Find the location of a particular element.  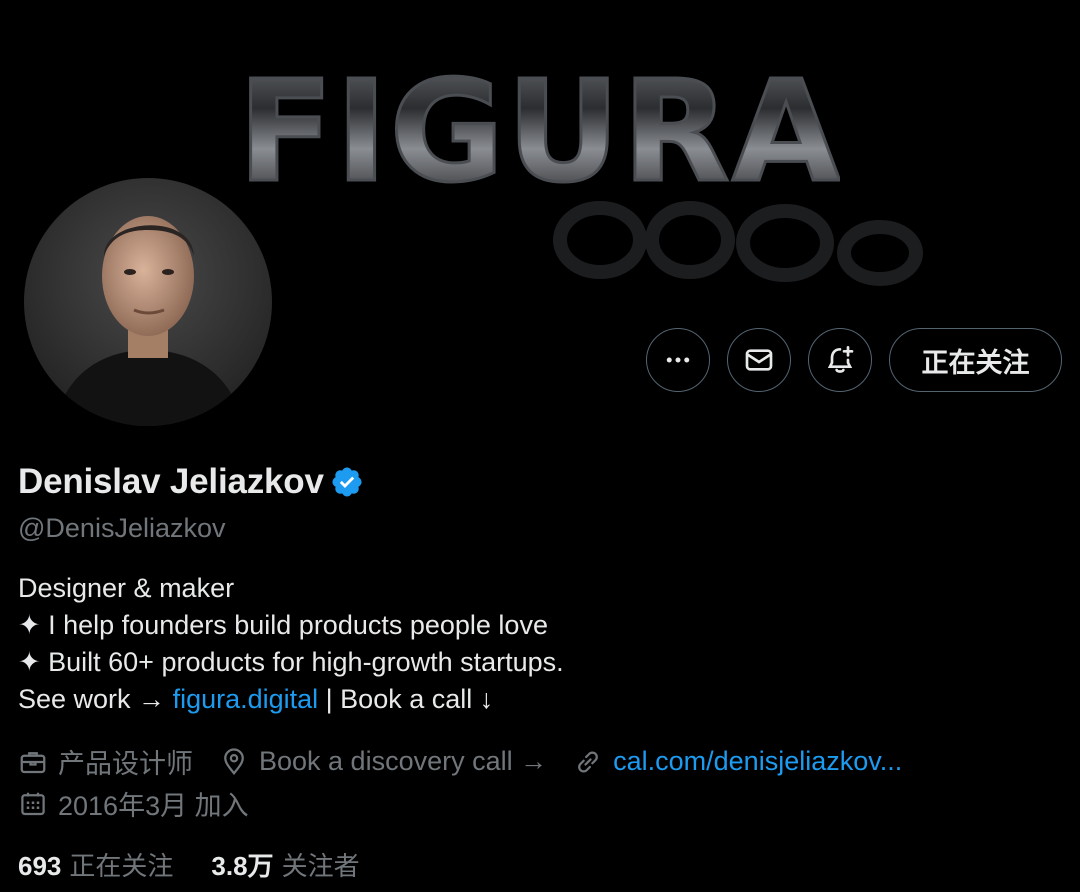

location-item: Book a discovery call → is located at coordinates (383, 761).